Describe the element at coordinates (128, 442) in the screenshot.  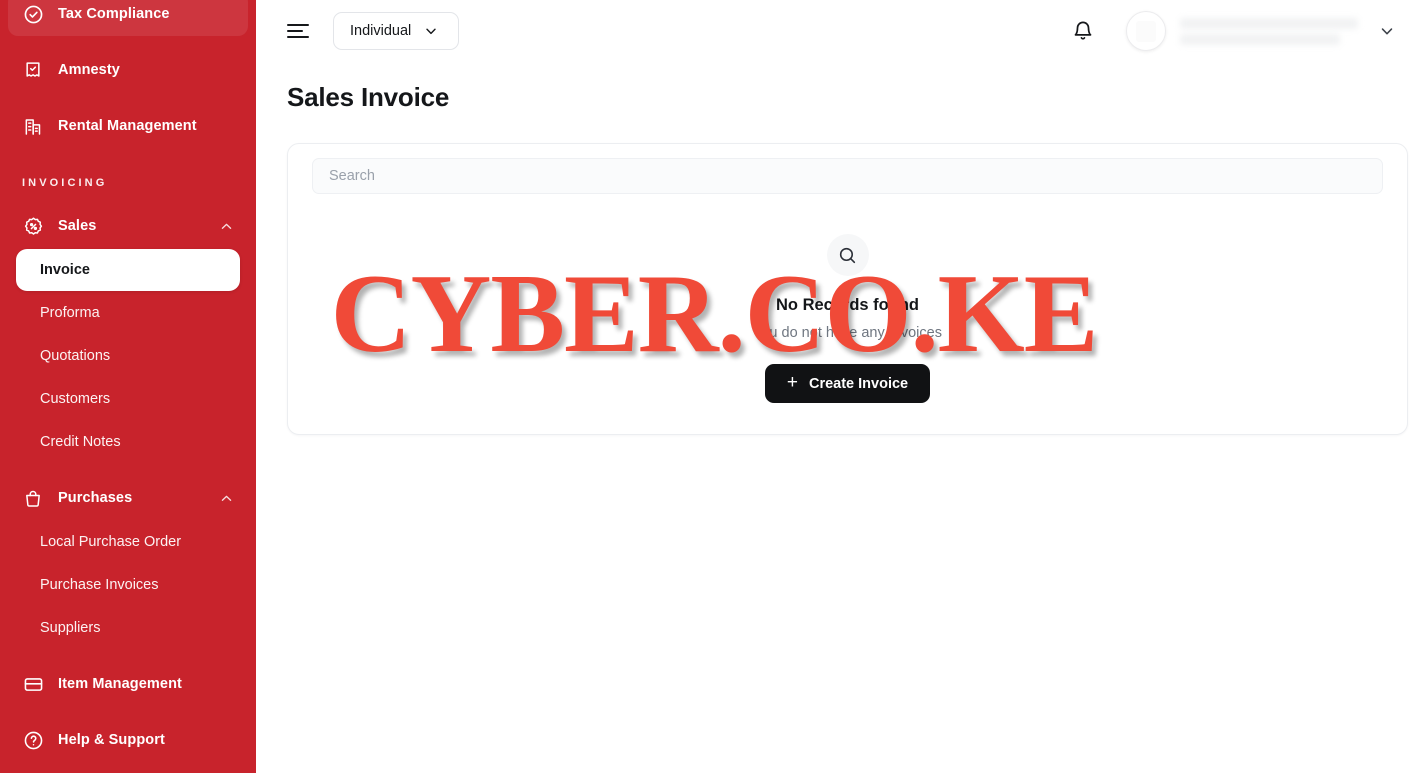
I see `sidebar-item-credit-notes: Credit Notes` at that location.